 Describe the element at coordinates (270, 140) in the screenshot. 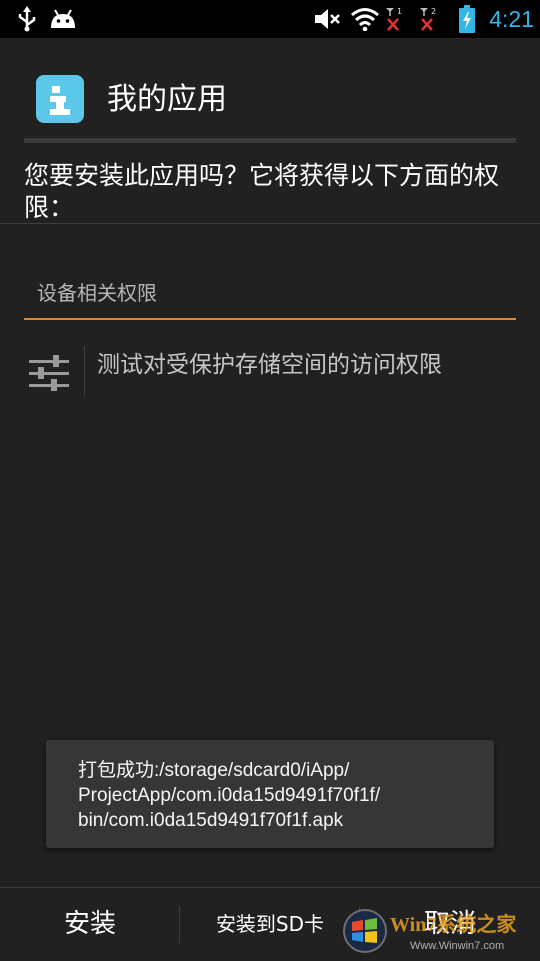

I see `title-divider` at that location.